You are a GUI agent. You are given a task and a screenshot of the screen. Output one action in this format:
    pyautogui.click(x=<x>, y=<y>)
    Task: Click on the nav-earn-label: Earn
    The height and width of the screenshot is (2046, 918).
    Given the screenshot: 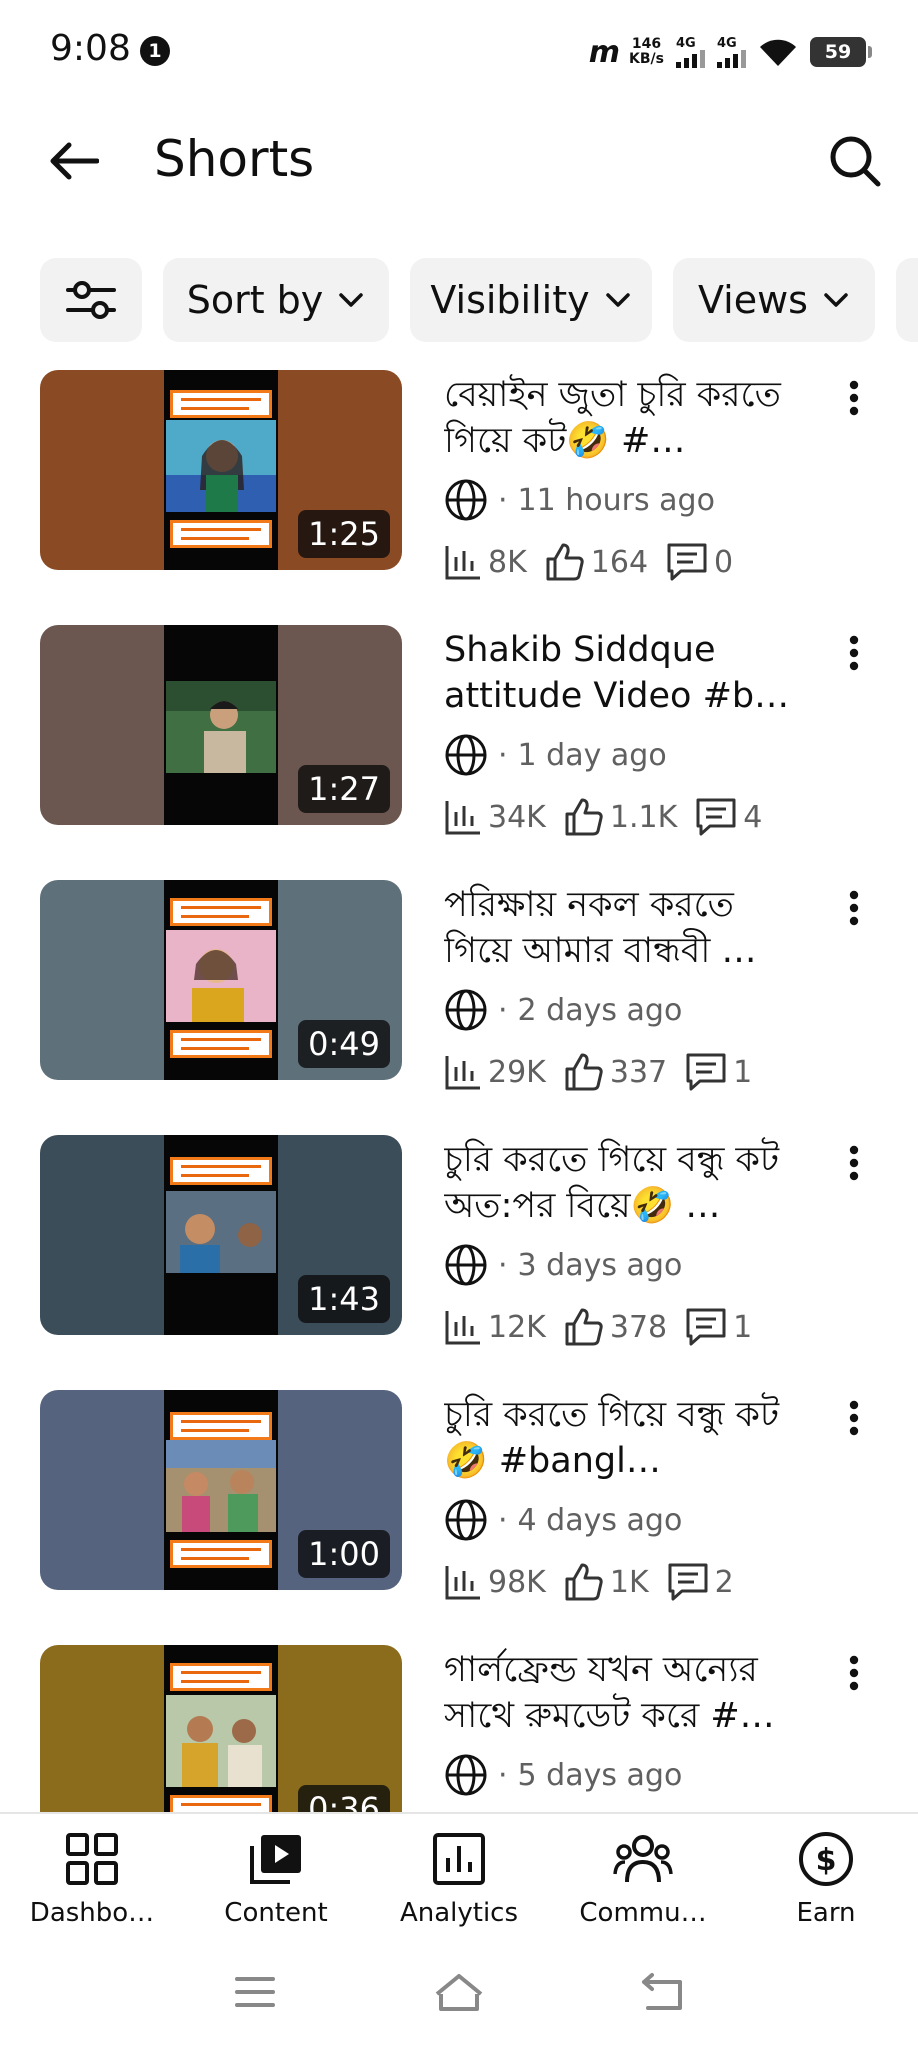 What is the action you would take?
    pyautogui.click(x=826, y=1913)
    